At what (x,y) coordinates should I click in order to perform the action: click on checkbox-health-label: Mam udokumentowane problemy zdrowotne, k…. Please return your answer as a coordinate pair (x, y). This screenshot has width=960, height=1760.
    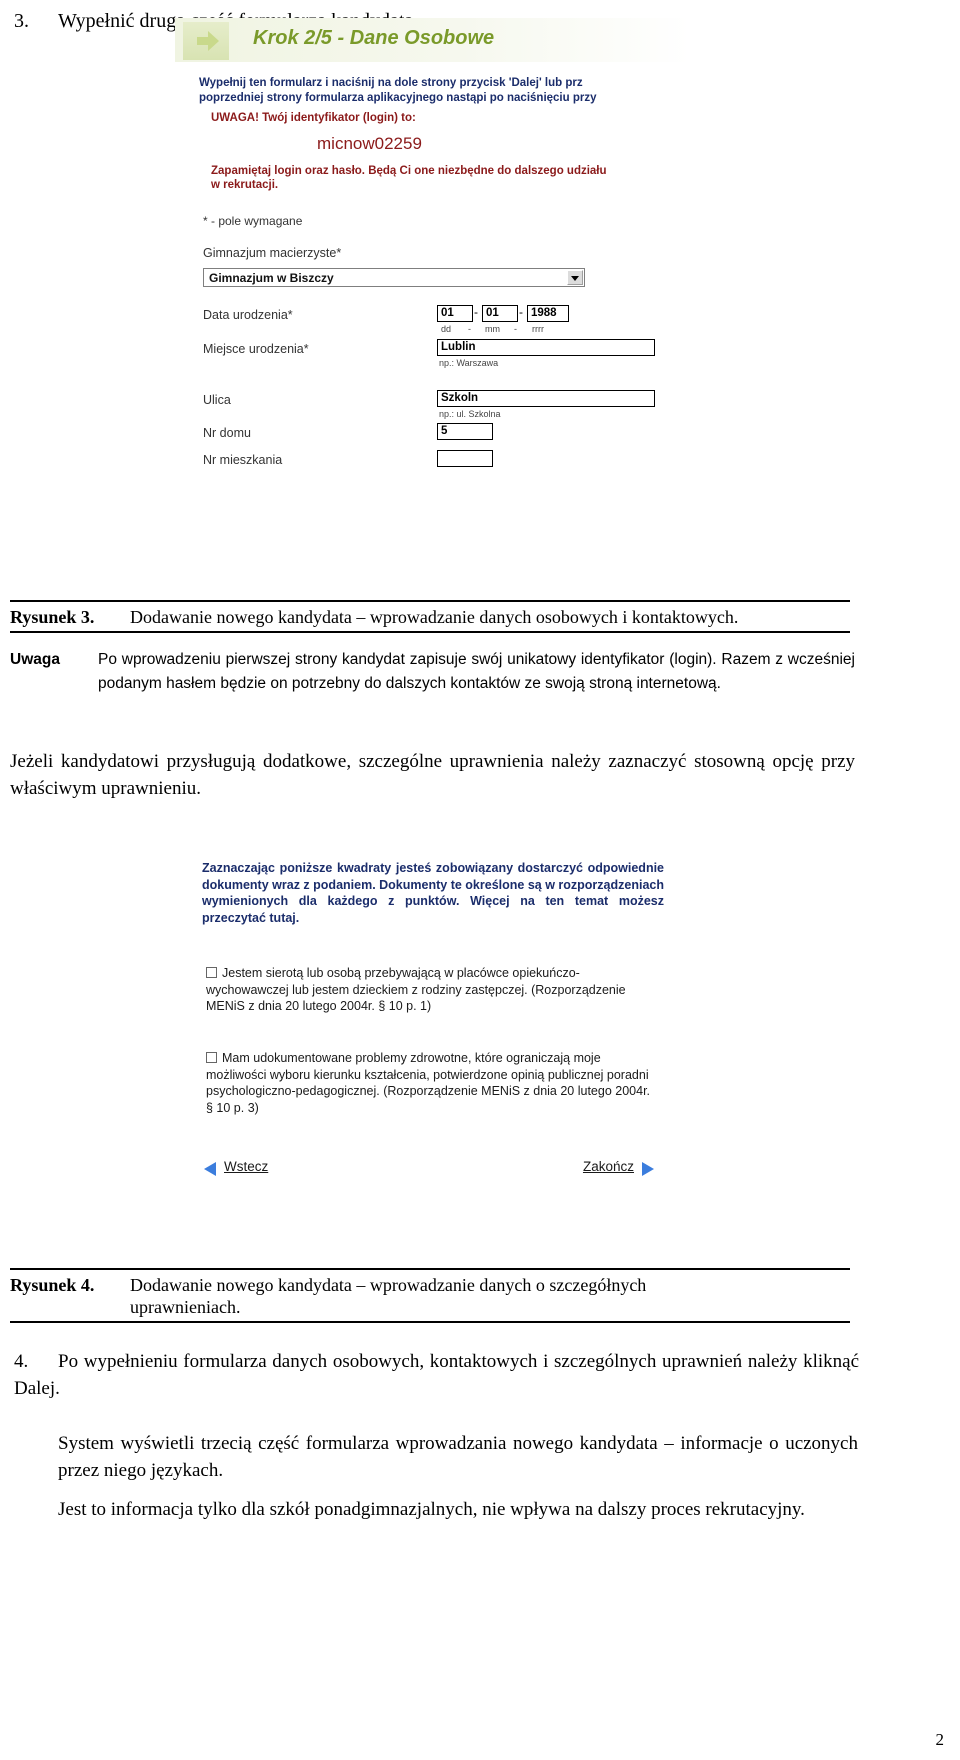
    Looking at the image, I should click on (428, 1083).